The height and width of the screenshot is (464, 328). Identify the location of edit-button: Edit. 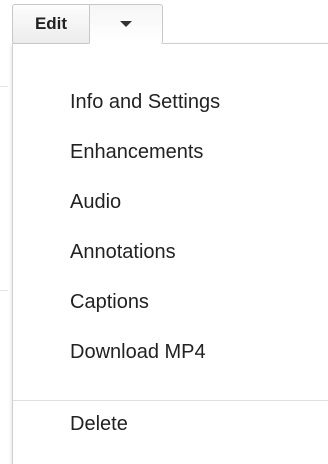
(51, 24).